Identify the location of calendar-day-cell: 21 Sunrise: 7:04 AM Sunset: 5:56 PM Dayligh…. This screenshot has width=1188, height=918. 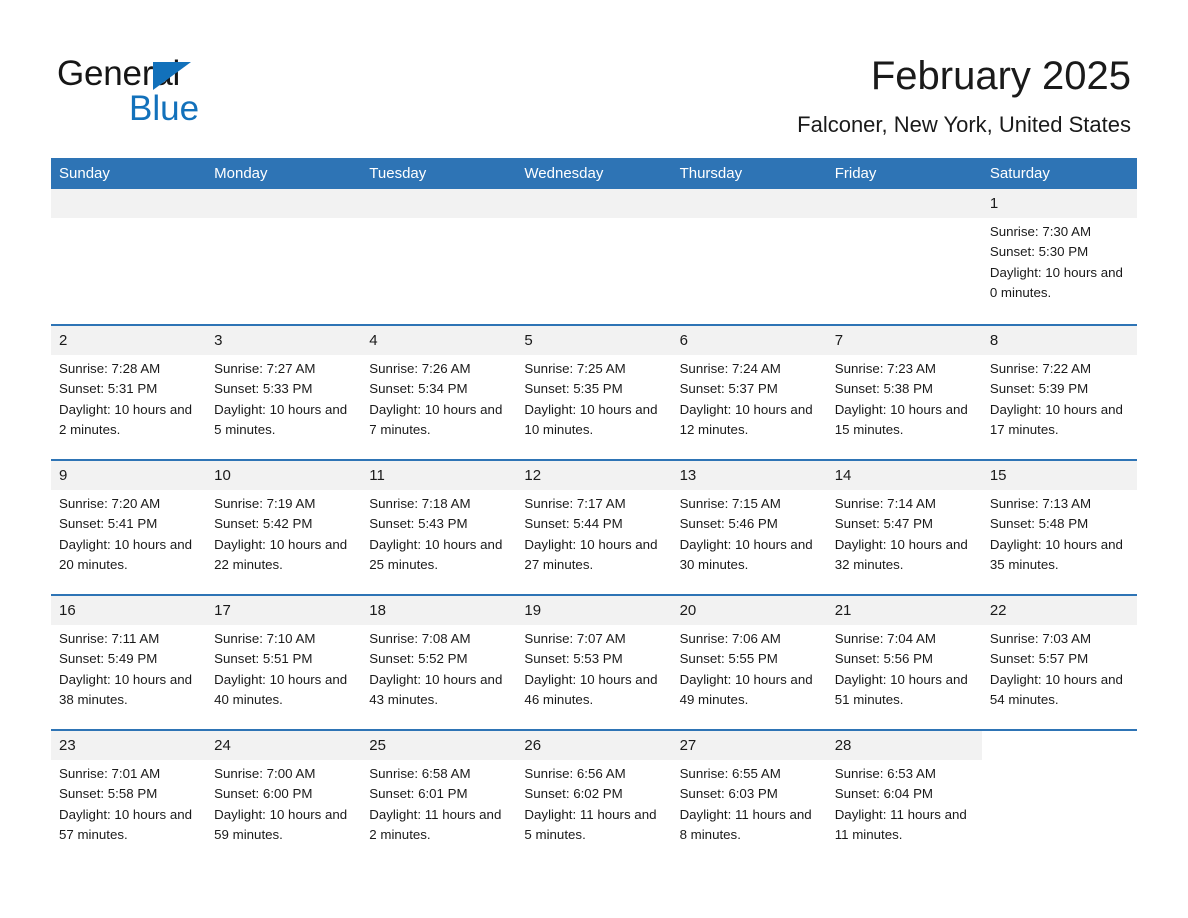
(904, 662).